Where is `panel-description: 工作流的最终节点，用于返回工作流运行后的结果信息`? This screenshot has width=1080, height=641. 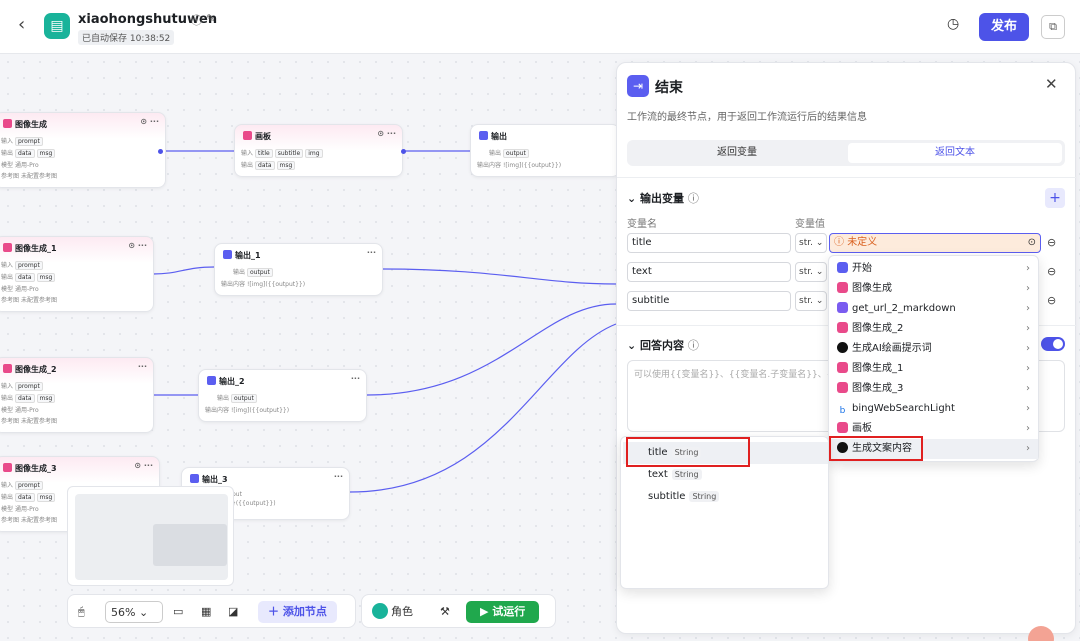
panel-description: 工作流的最终节点，用于返回工作流运行后的结果信息 is located at coordinates (747, 117).